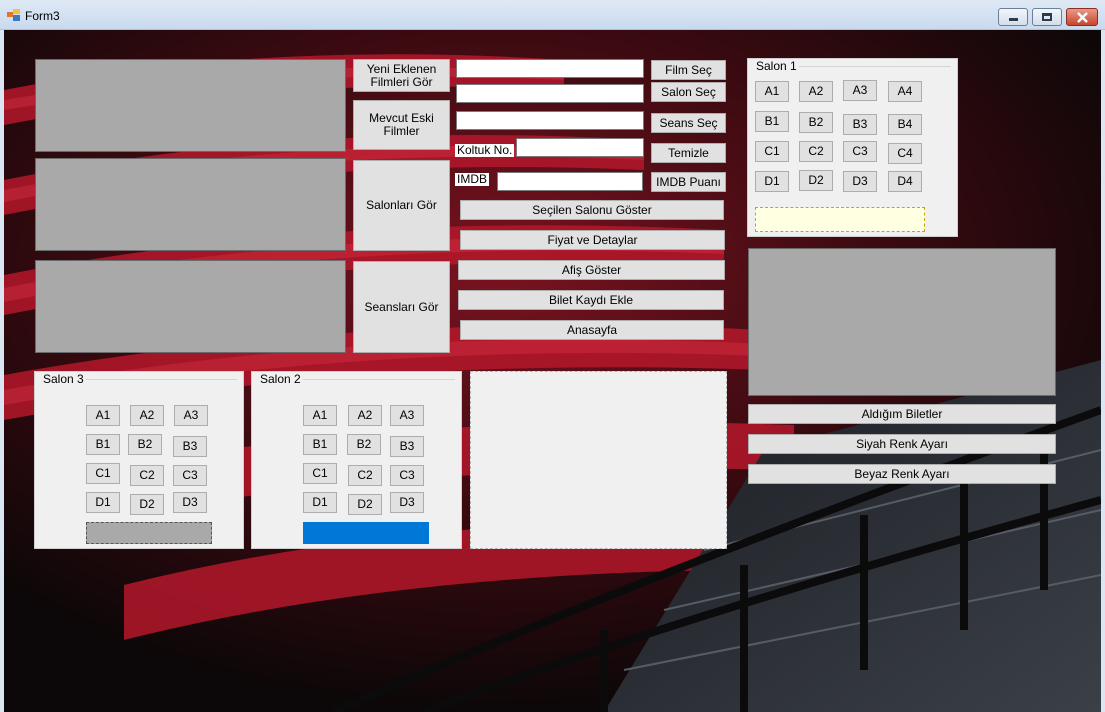 The height and width of the screenshot is (712, 1105). What do you see at coordinates (145, 444) in the screenshot?
I see `salon3-seat-b2: B2` at bounding box center [145, 444].